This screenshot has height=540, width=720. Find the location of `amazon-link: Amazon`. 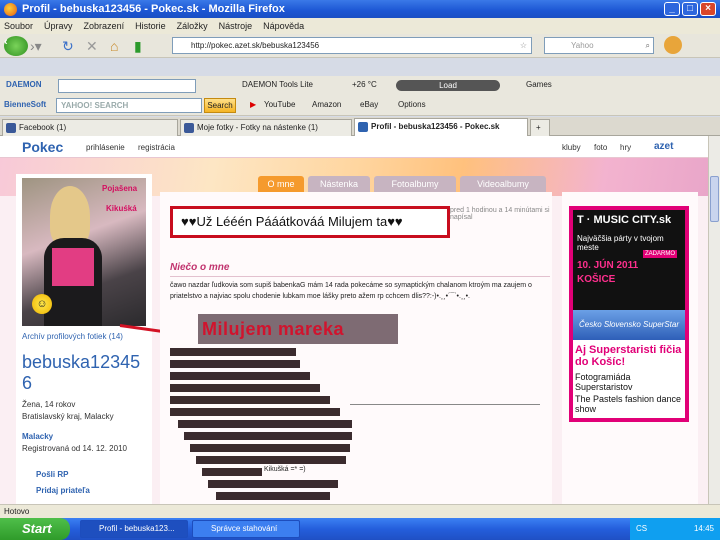

amazon-link: Amazon is located at coordinates (326, 104).